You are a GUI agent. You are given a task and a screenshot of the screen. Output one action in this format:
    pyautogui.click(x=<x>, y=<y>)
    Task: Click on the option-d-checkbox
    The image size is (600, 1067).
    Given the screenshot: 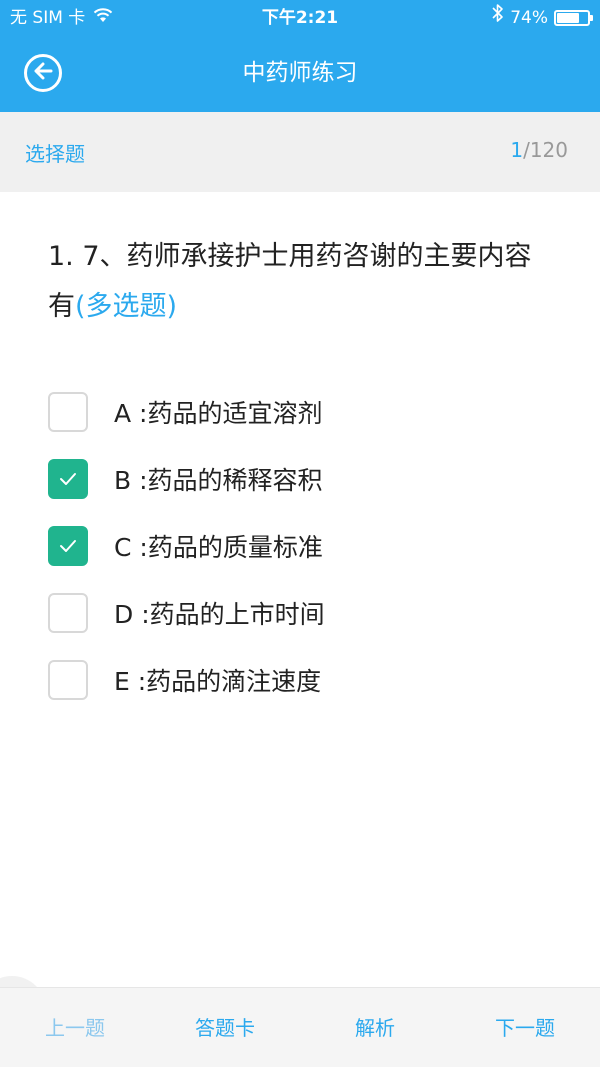 What is the action you would take?
    pyautogui.click(x=68, y=612)
    